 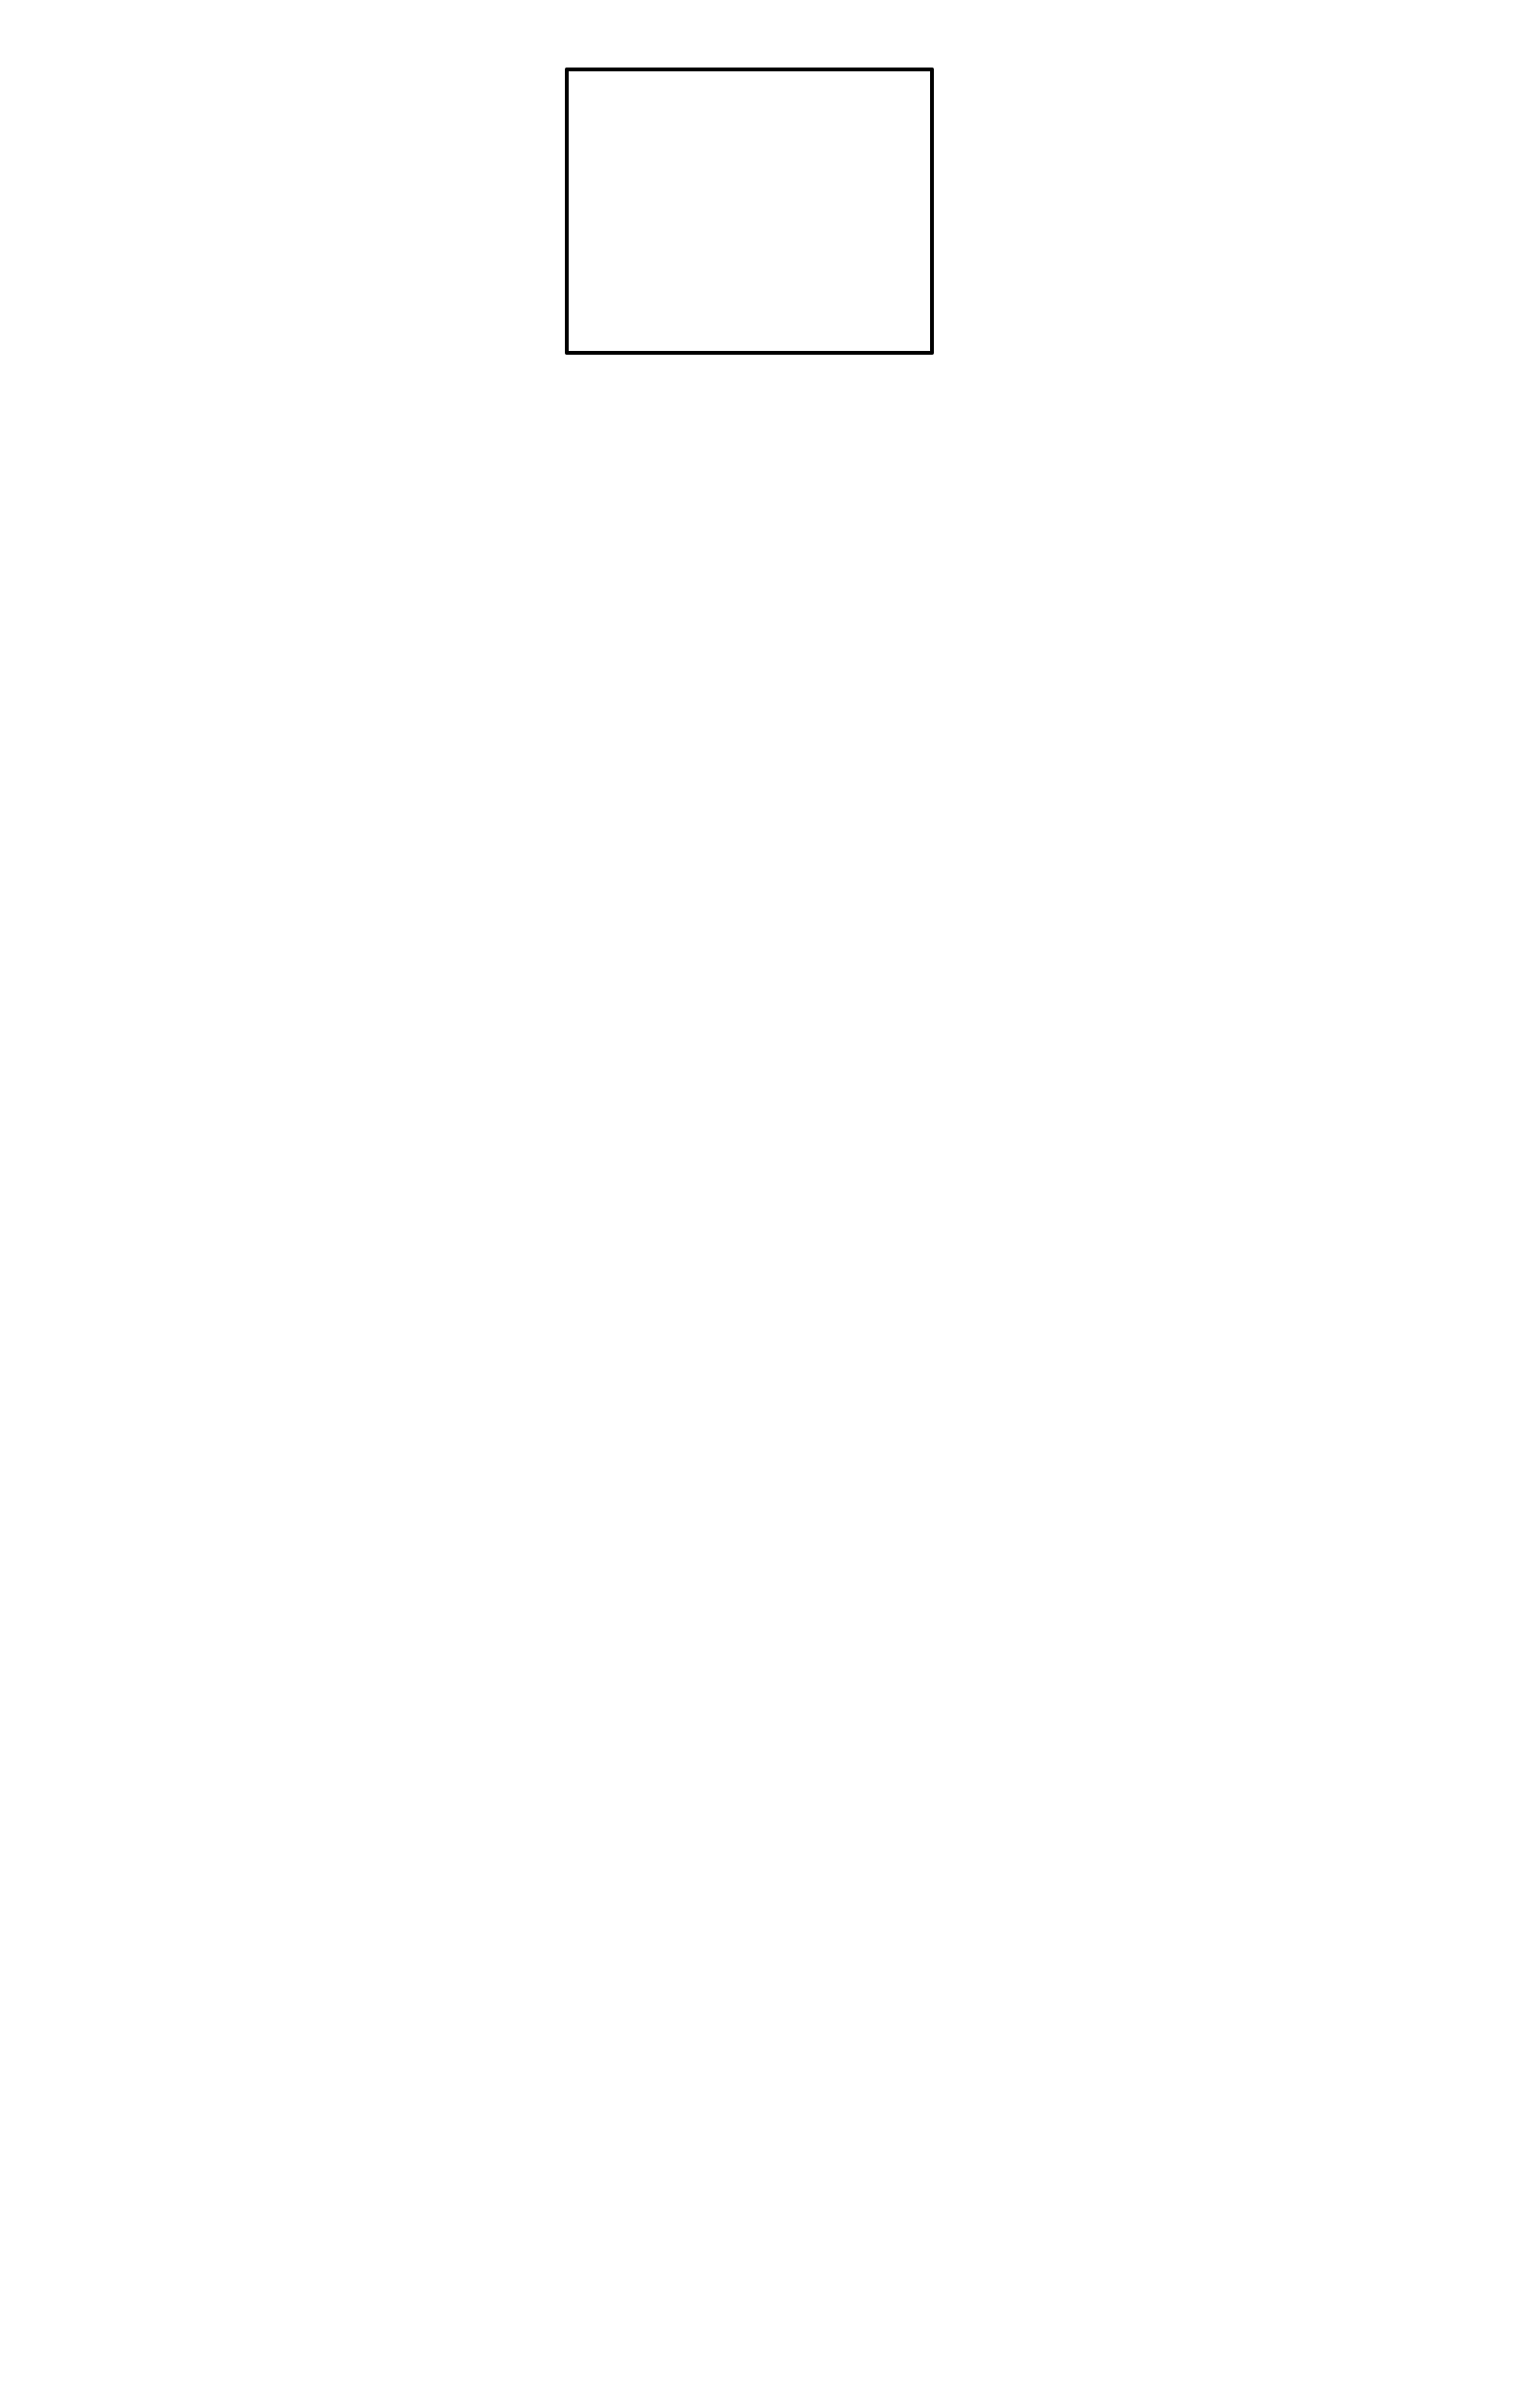 I want to click on patent-drawing-sheet, so click(x=749, y=212).